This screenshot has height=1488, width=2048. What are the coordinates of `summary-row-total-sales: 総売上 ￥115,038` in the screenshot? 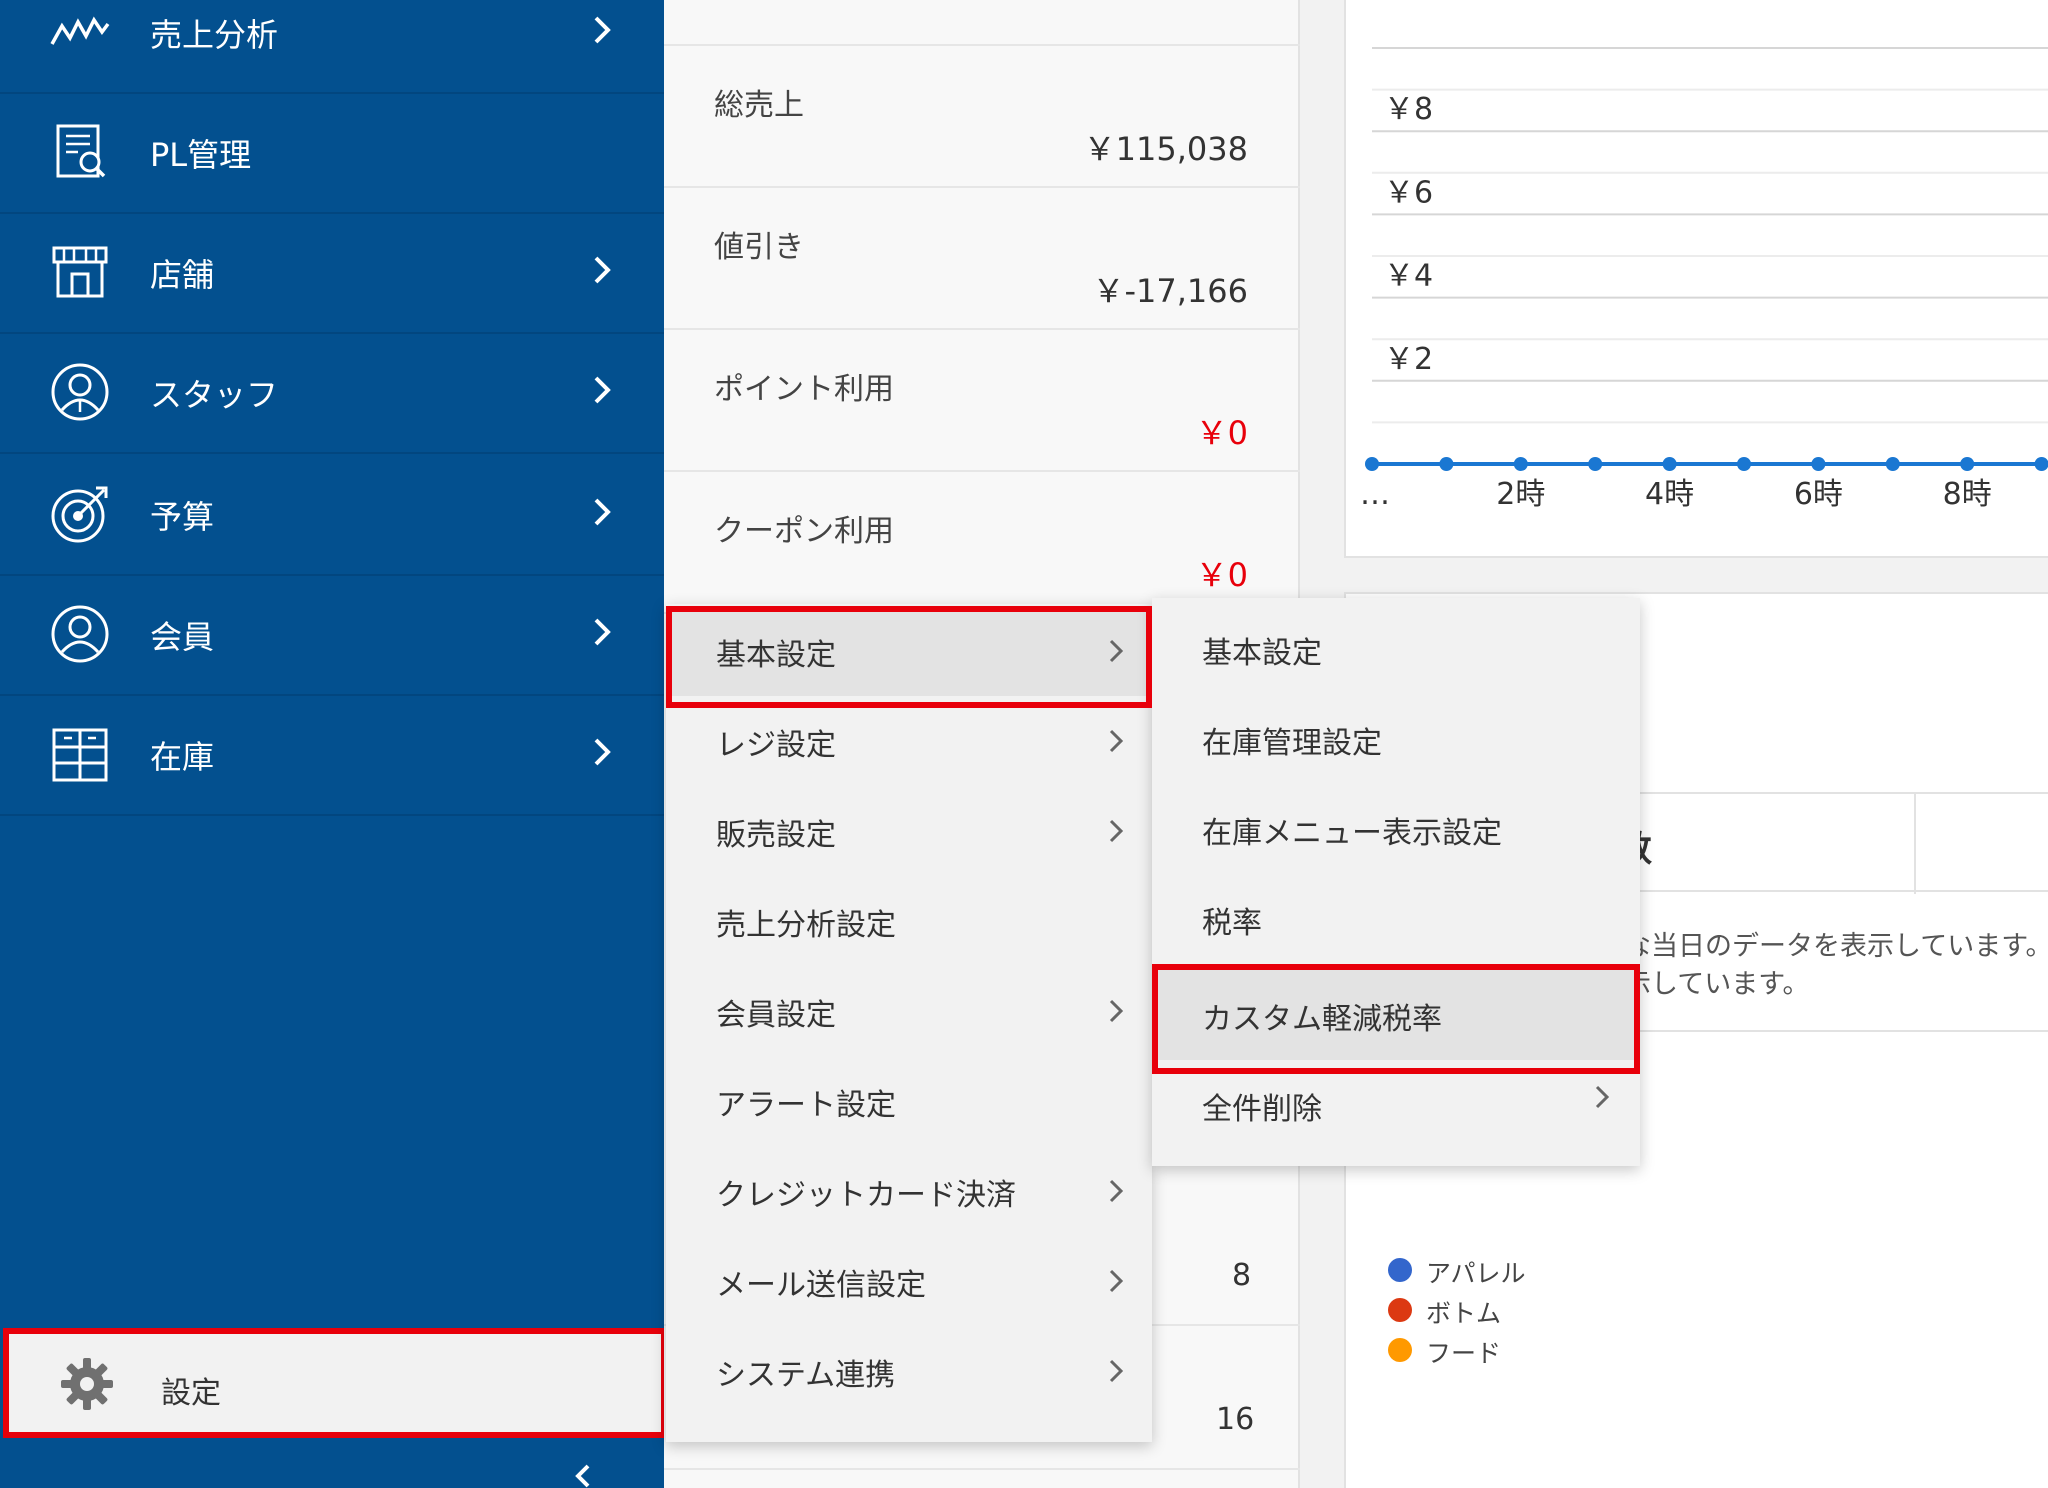 It's located at (982, 117).